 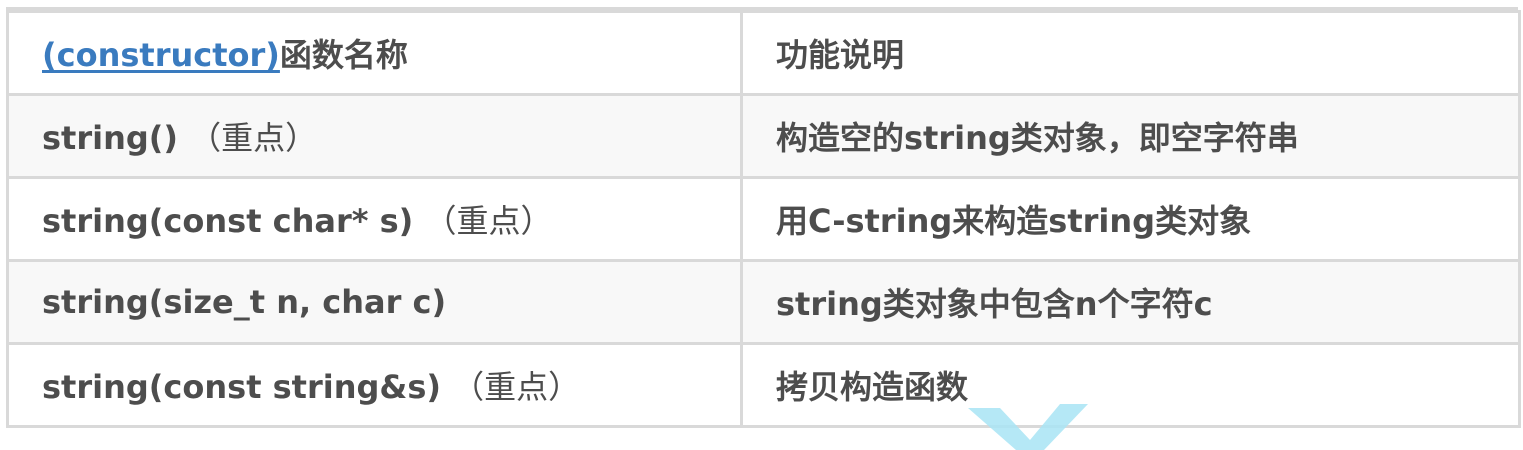 I want to click on constructor-link: (constructor), so click(x=161, y=55).